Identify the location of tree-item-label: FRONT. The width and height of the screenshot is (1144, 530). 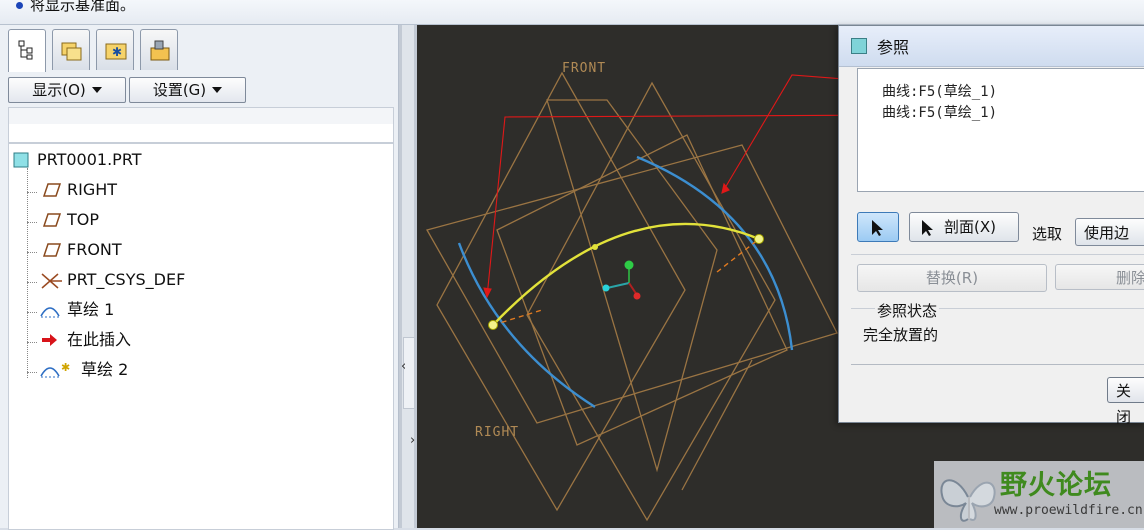
(94, 249).